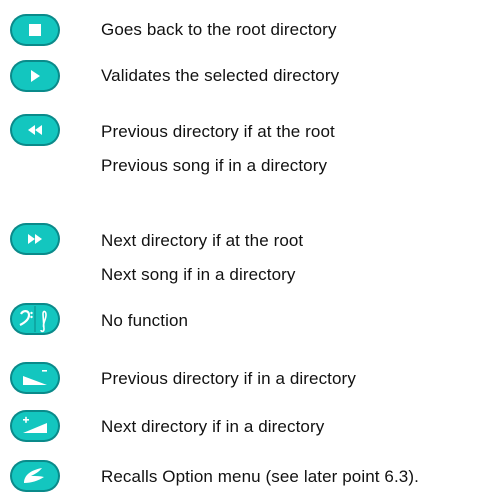 The height and width of the screenshot is (493, 497). Describe the element at coordinates (145, 320) in the screenshot. I see `row-music-line-1: No function` at that location.